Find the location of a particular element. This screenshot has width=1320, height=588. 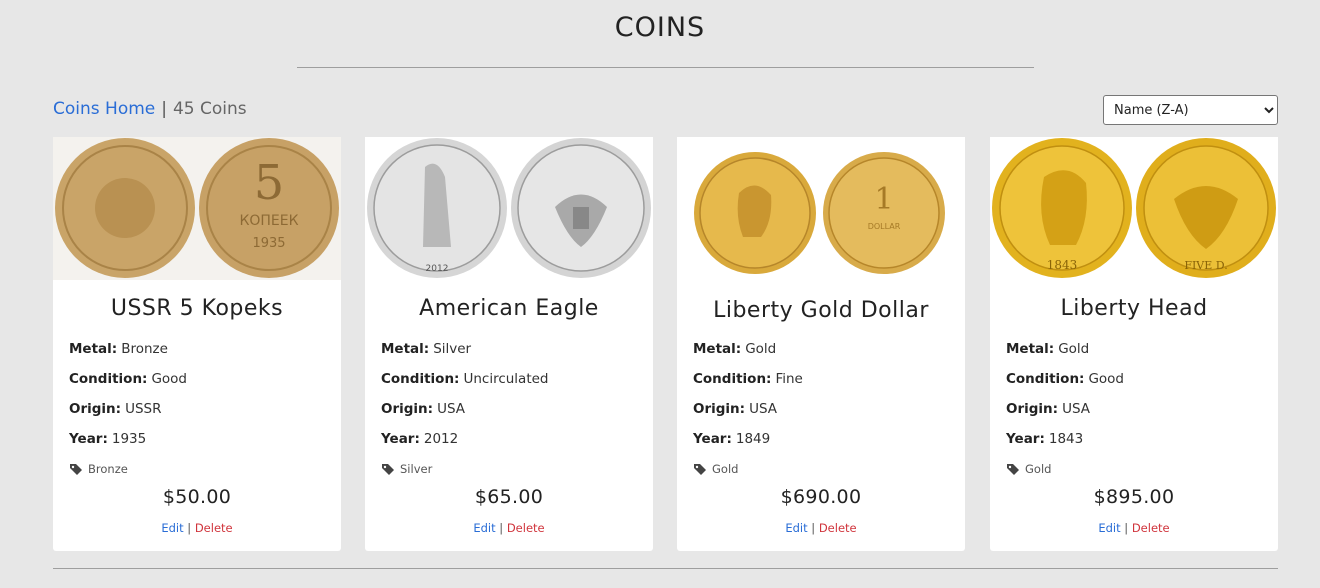

coin-price: $65.00 is located at coordinates (509, 497).